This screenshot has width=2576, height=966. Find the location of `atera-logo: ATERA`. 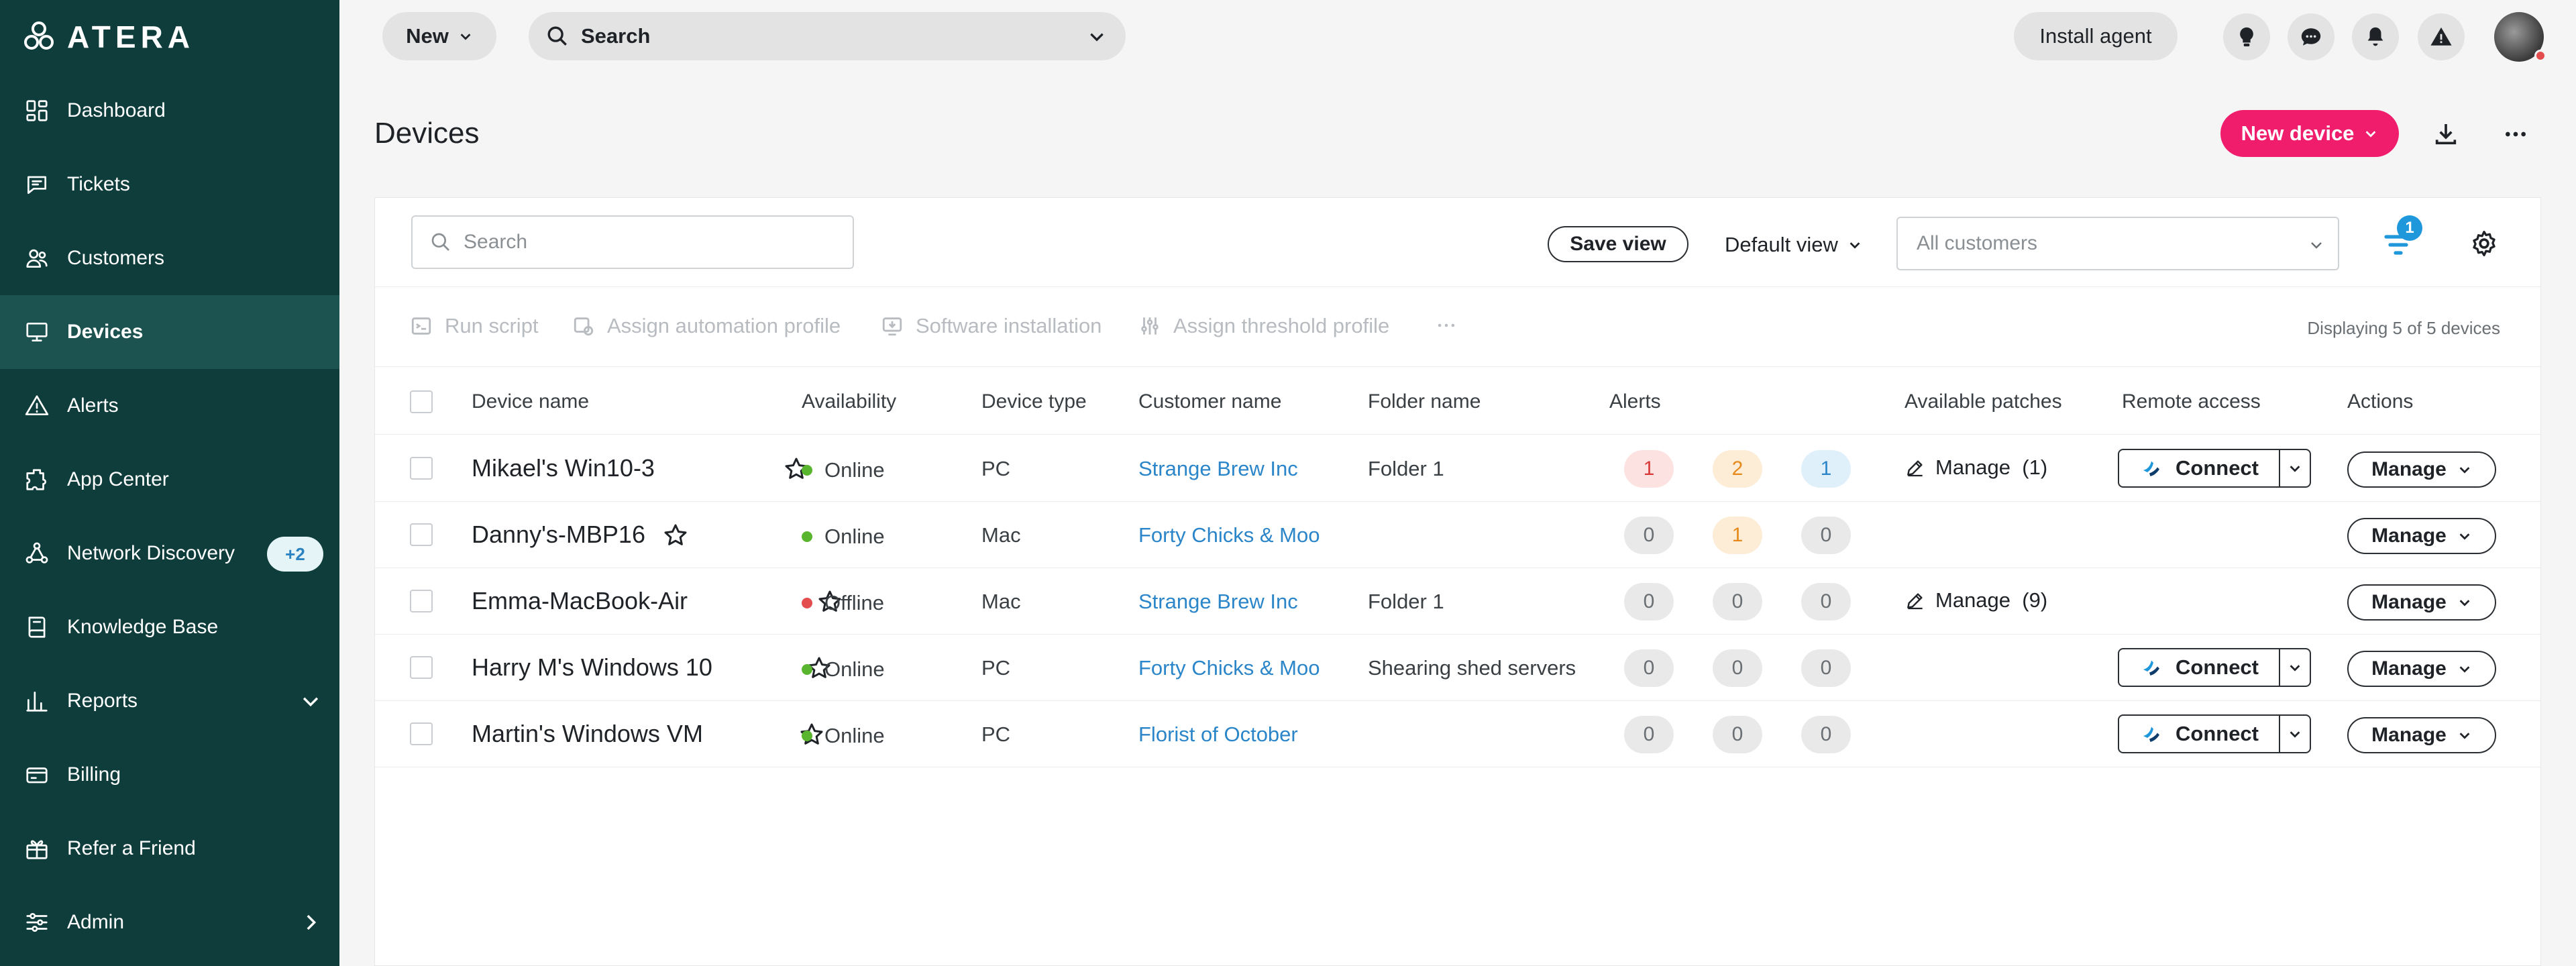

atera-logo: ATERA is located at coordinates (109, 36).